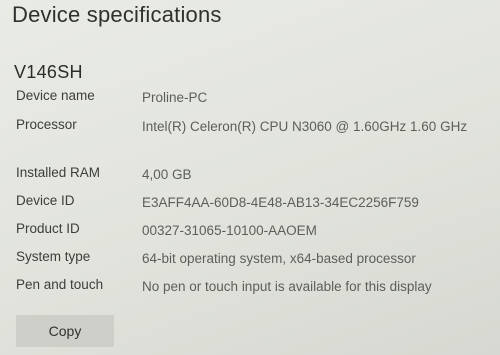  Describe the element at coordinates (317, 98) in the screenshot. I see `spec-value: Proline-PC` at that location.